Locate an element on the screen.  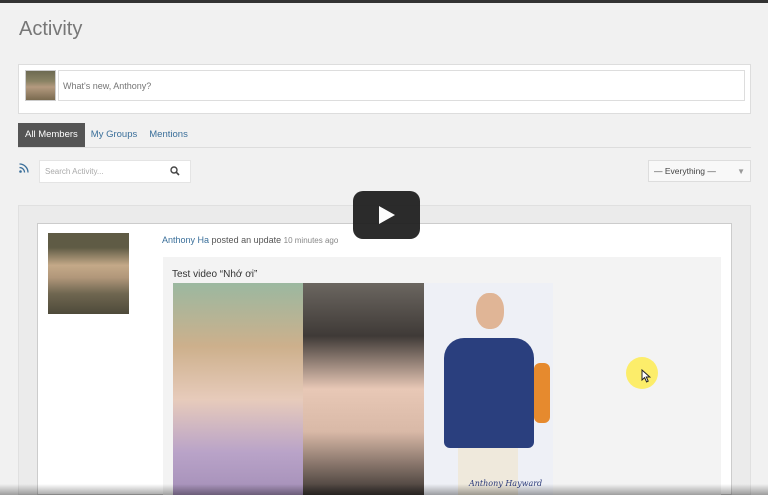
chevron-down-icon: ▼ is located at coordinates (741, 171).